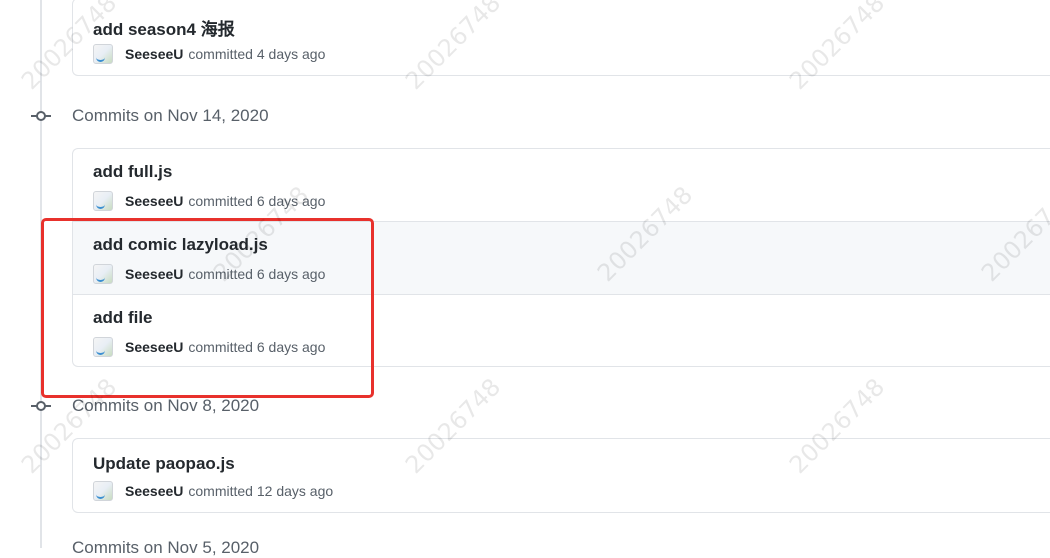 The image size is (1050, 558). I want to click on commit-title-link: add file, so click(123, 318).